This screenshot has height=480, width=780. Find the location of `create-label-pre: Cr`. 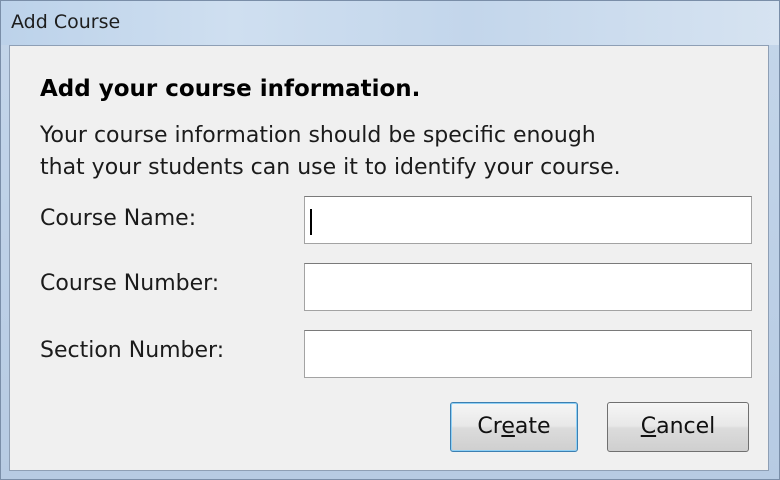

create-label-pre: Cr is located at coordinates (489, 426).